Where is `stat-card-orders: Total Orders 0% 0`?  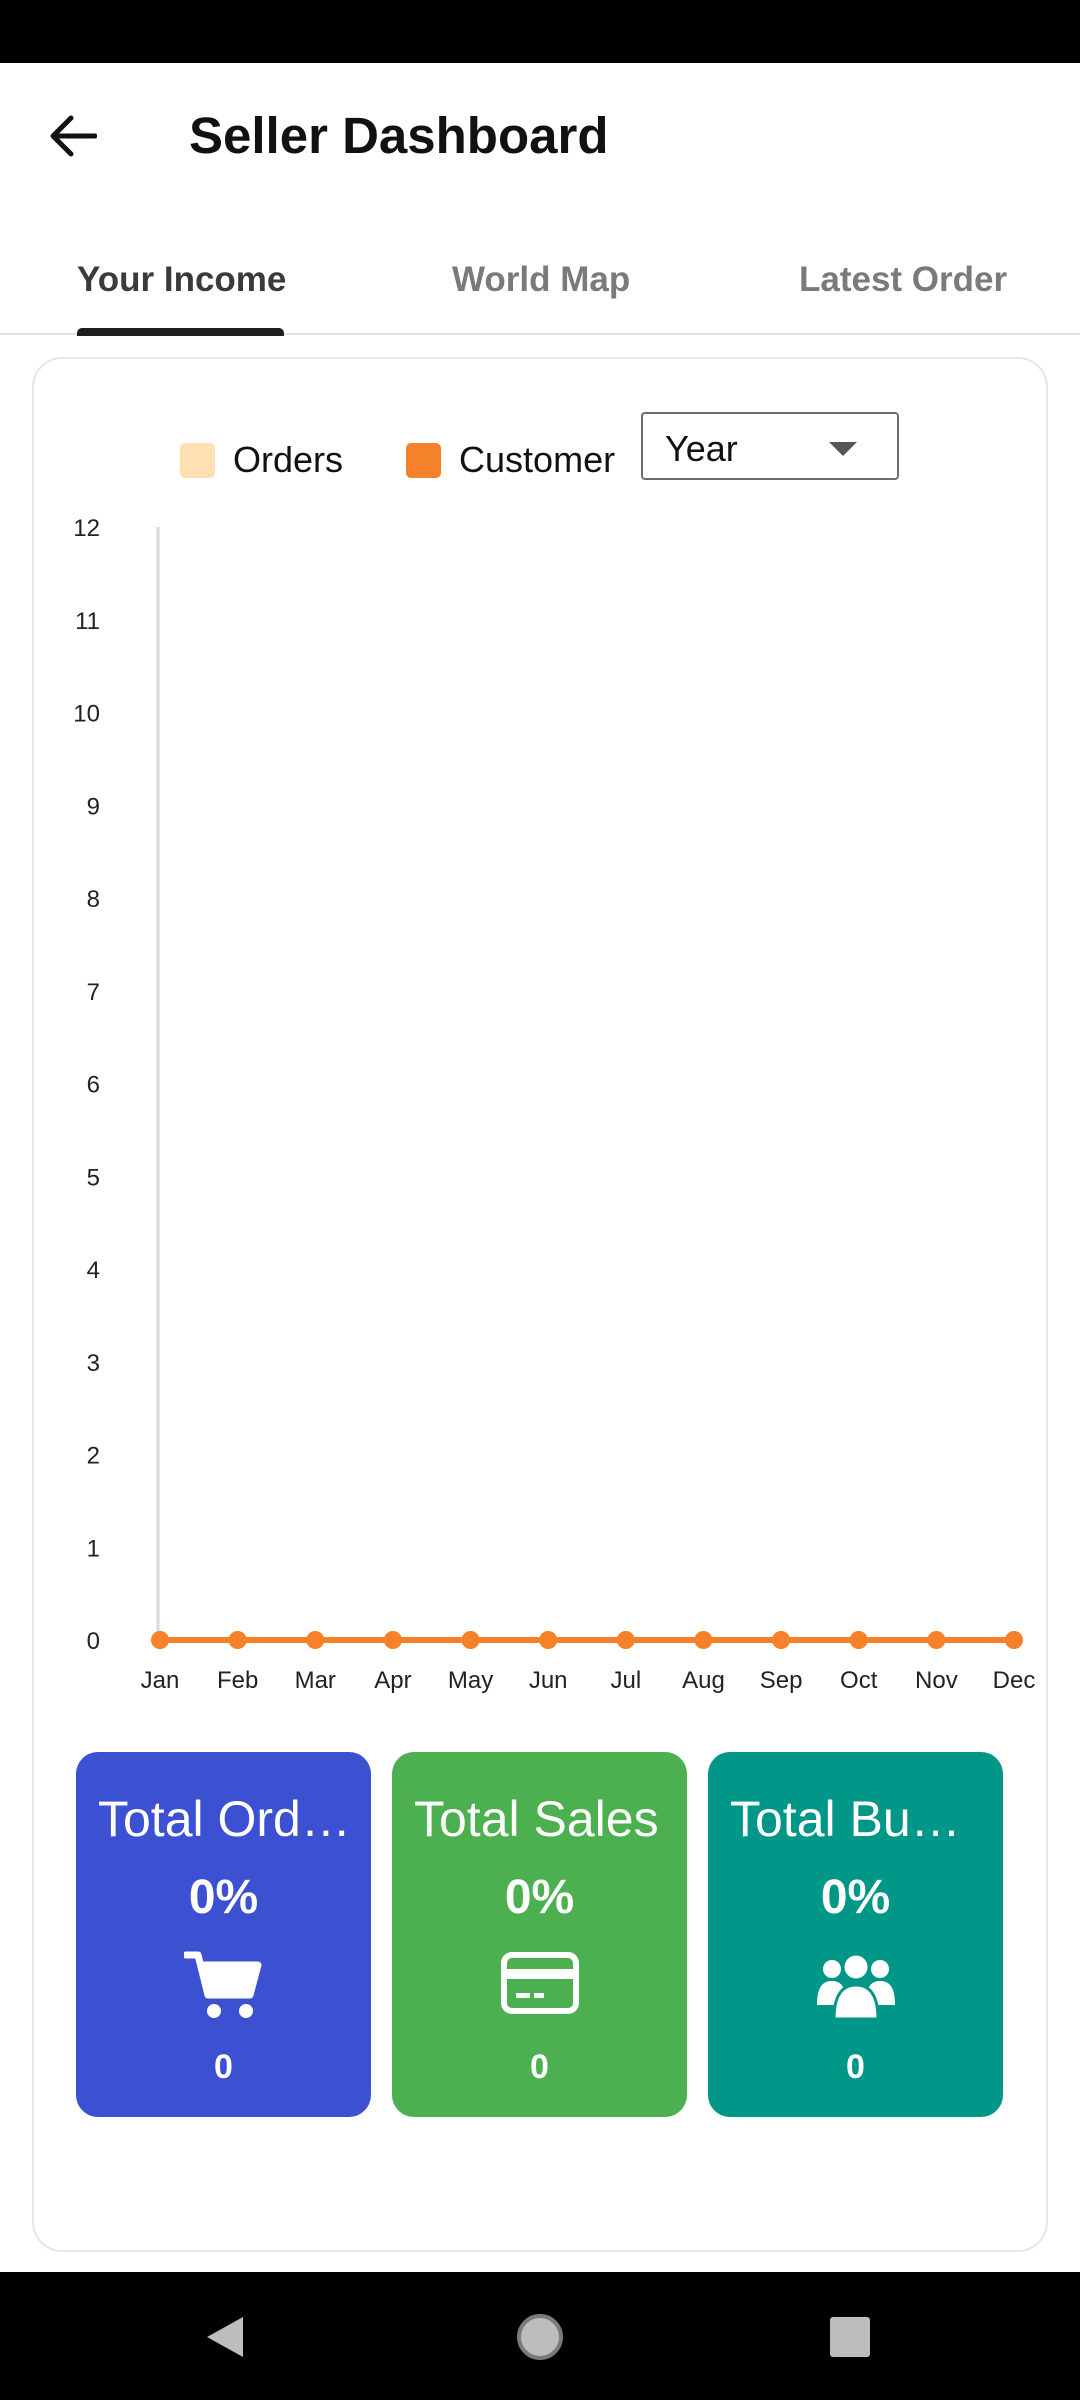 stat-card-orders: Total Orders 0% 0 is located at coordinates (223, 1934).